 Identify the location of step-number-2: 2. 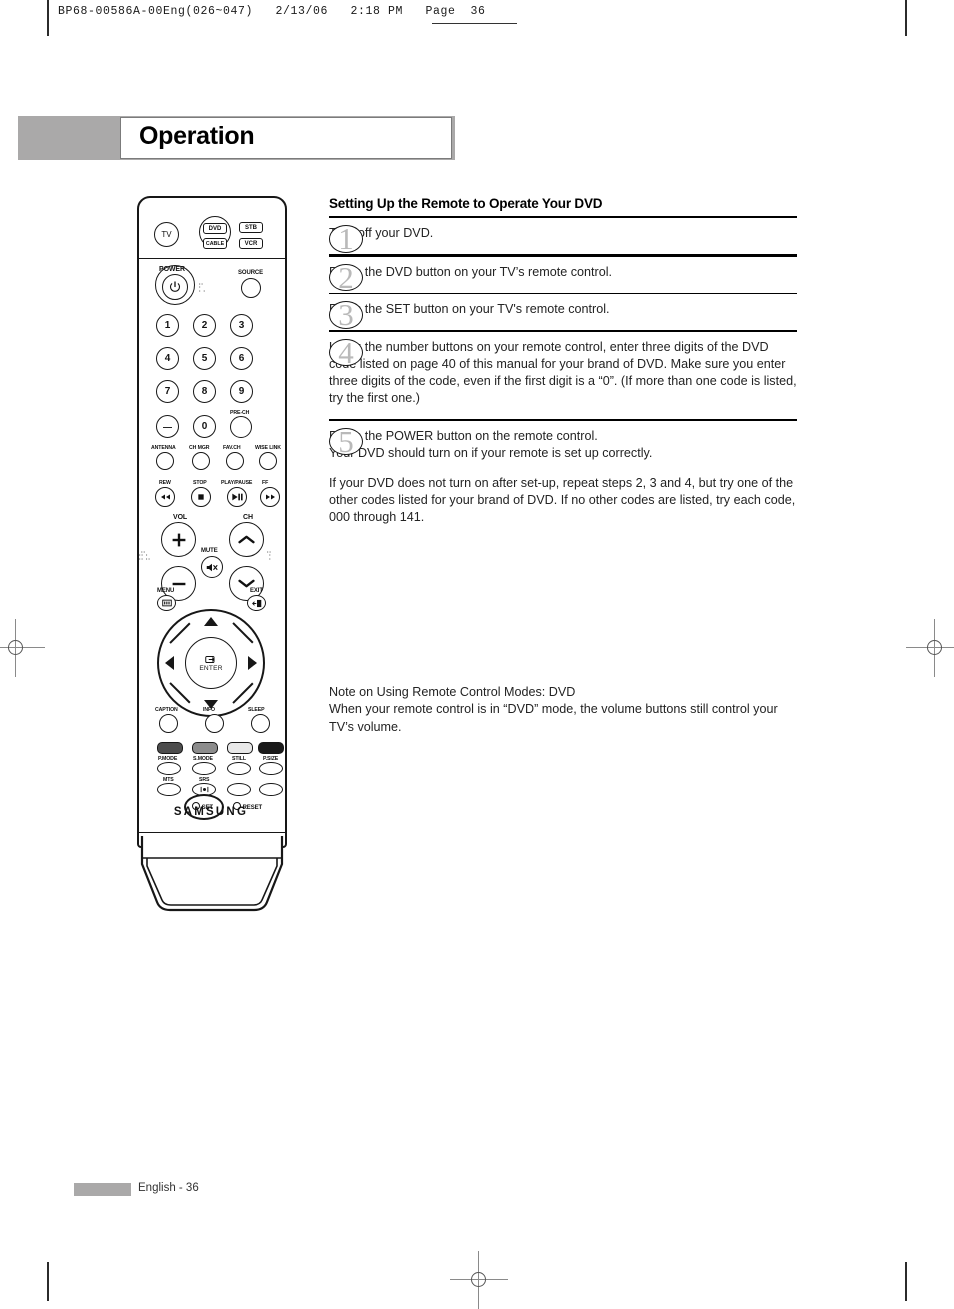
(346, 277).